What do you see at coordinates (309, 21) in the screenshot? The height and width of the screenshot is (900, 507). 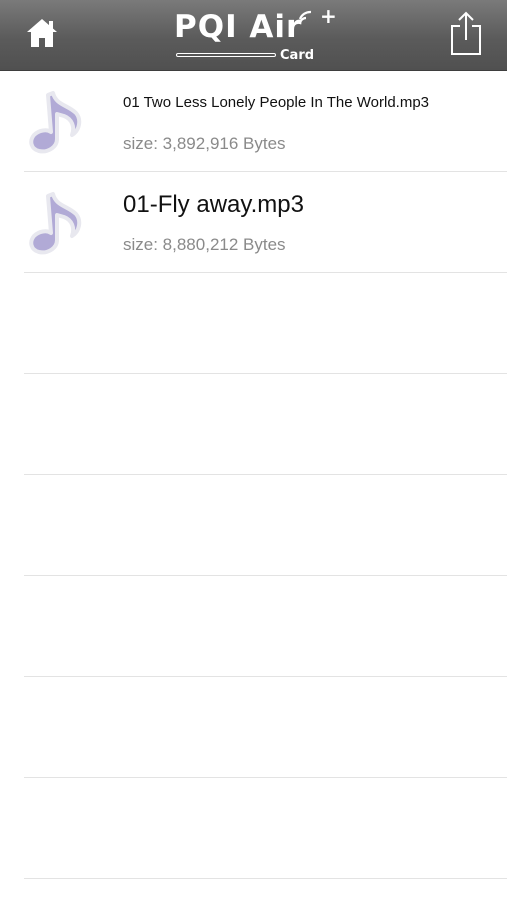 I see `wifi-signal-icon` at bounding box center [309, 21].